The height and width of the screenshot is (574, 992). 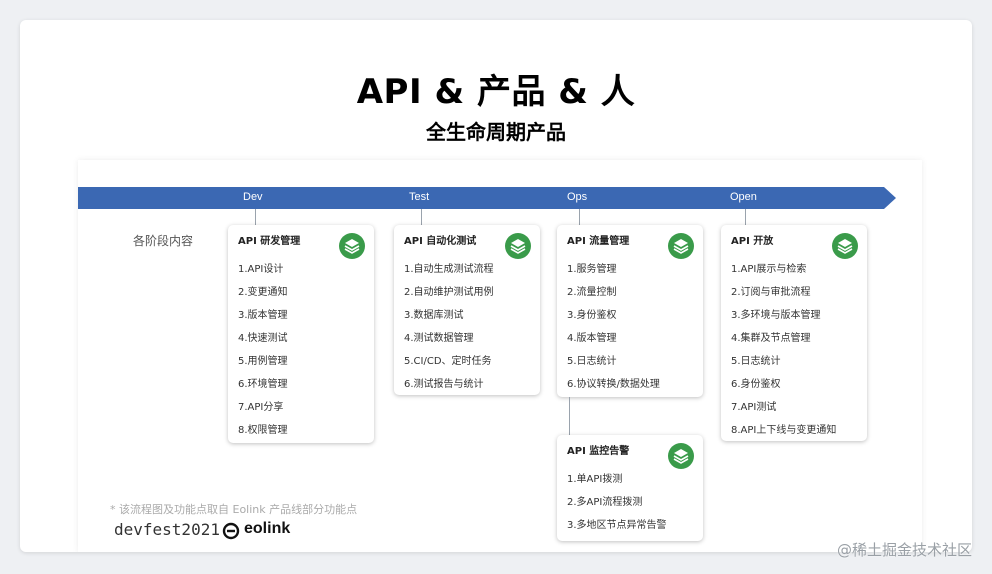 I want to click on list-item: 8.权限管理, so click(x=263, y=430).